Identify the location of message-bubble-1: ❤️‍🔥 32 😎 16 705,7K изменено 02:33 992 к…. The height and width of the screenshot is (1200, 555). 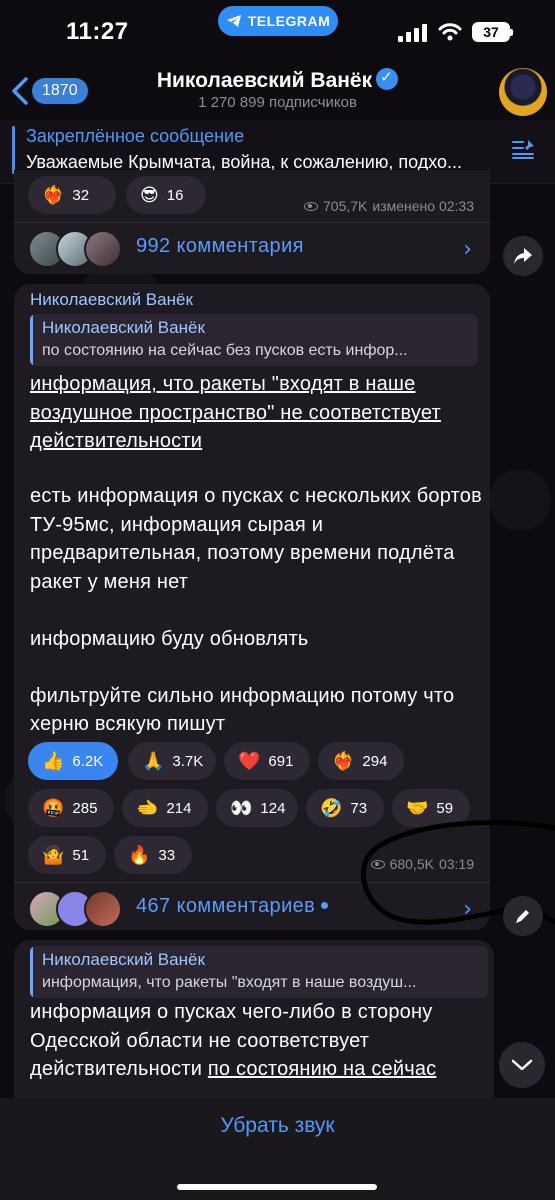
(252, 222).